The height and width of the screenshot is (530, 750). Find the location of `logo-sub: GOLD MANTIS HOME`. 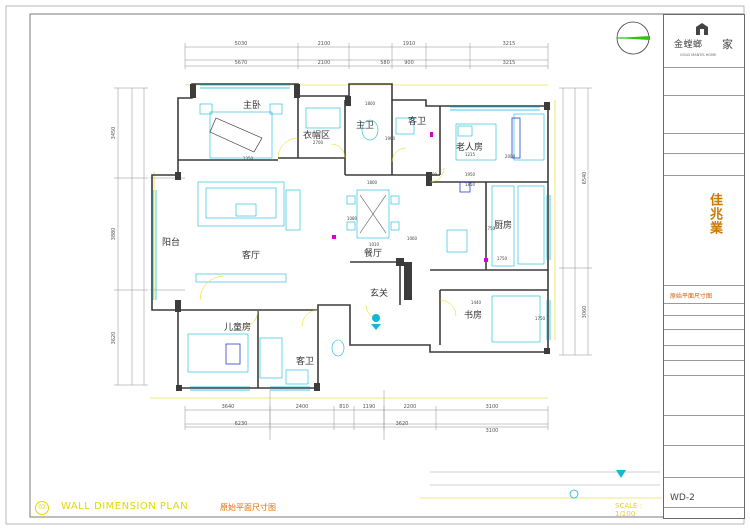

logo-sub: GOLD MANTIS HOME is located at coordinates (698, 55).